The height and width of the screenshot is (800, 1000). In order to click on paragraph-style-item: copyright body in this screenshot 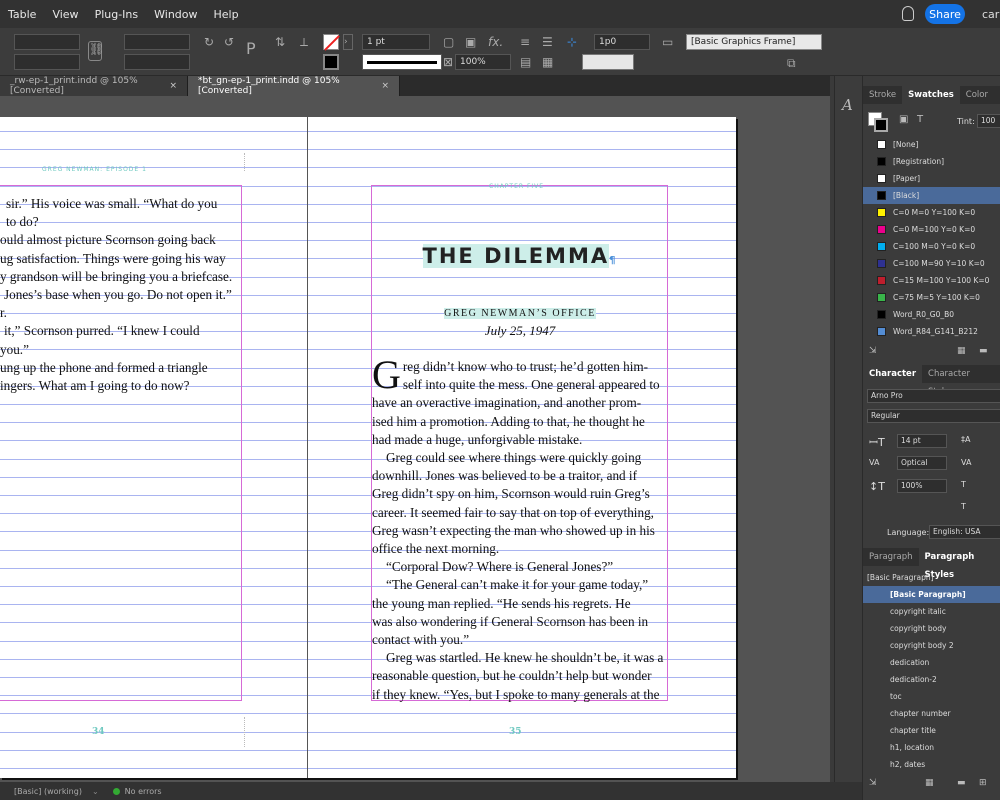, I will do `click(931, 628)`.